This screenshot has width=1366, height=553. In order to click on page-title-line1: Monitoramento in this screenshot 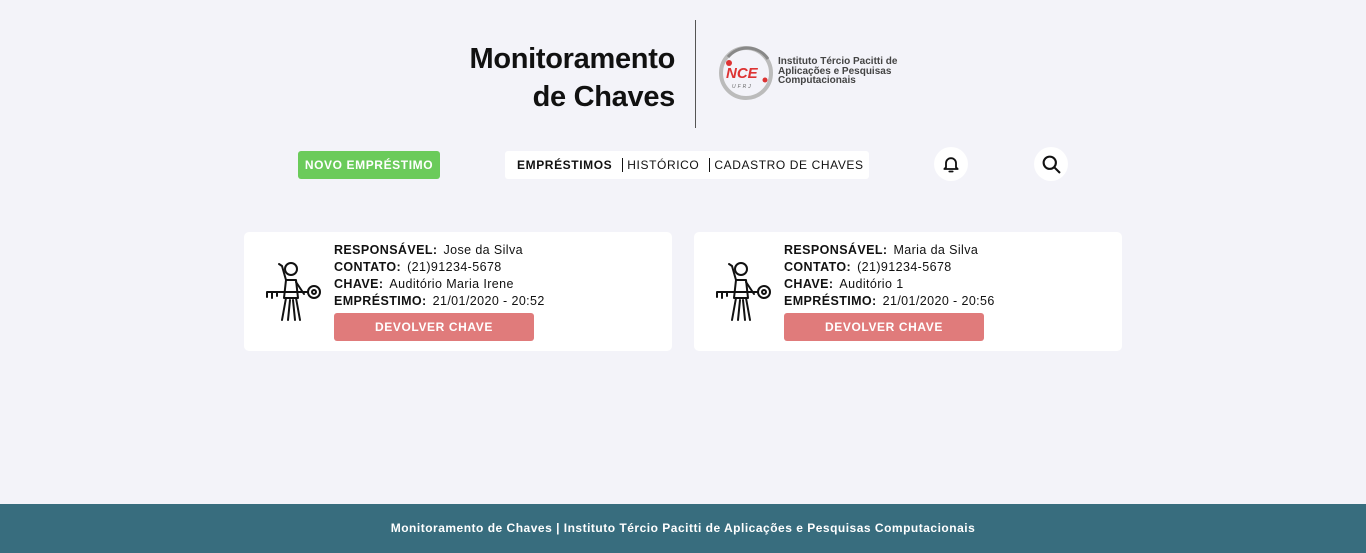, I will do `click(572, 59)`.